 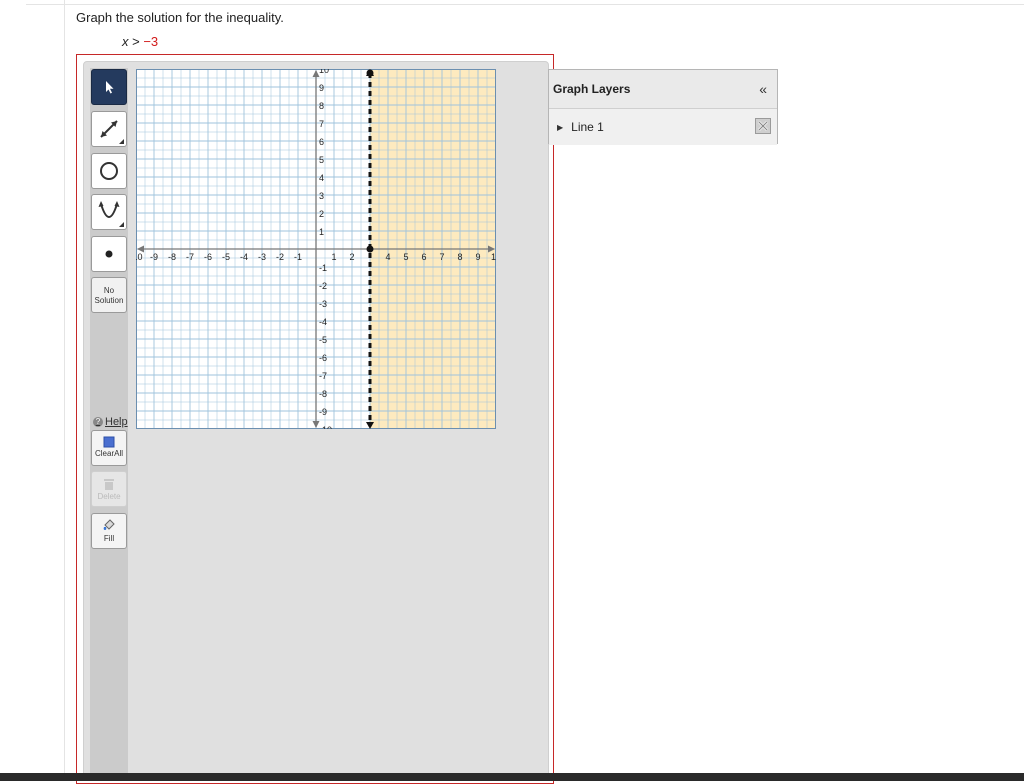 What do you see at coordinates (323, 358) in the screenshot?
I see `y-tick-label: -6` at bounding box center [323, 358].